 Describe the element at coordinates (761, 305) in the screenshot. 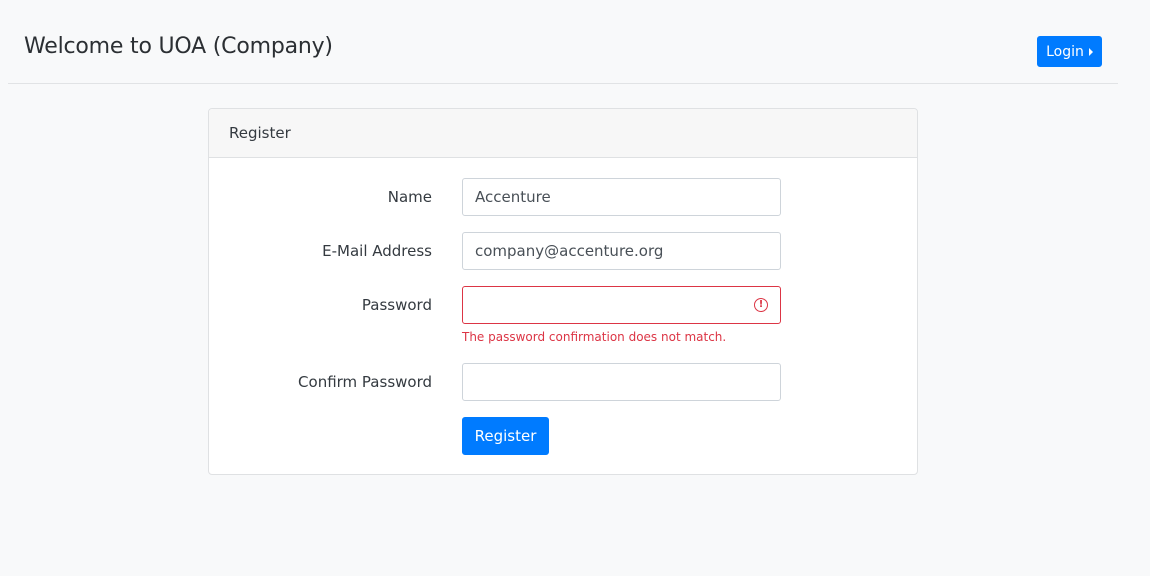

I see `exclamation-circle-icon: !` at that location.